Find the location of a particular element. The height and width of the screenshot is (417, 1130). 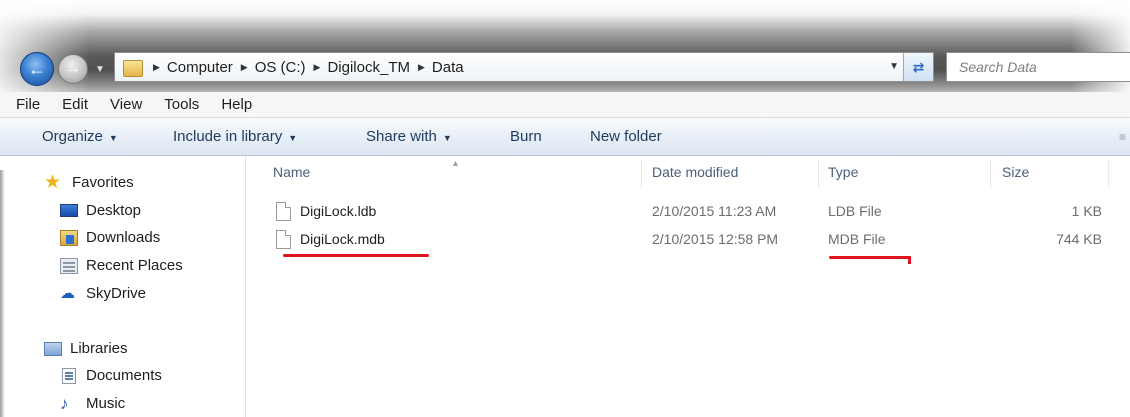

arrow-left-icon: ← is located at coordinates (37, 68).